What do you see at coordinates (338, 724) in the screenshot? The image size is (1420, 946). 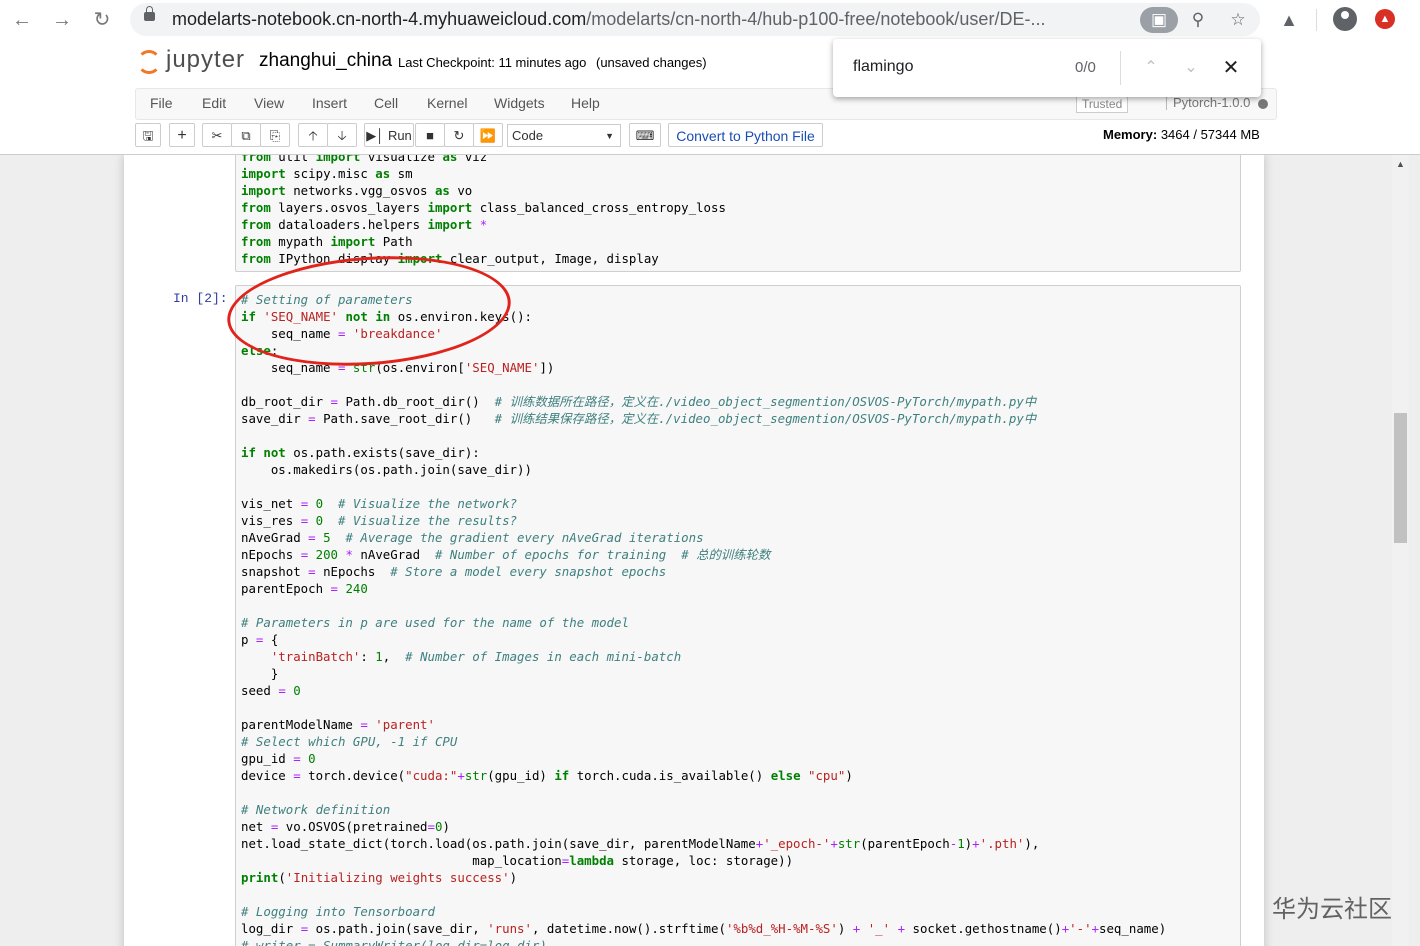 I see `cell2-line: parentModelName = 'parent'` at bounding box center [338, 724].